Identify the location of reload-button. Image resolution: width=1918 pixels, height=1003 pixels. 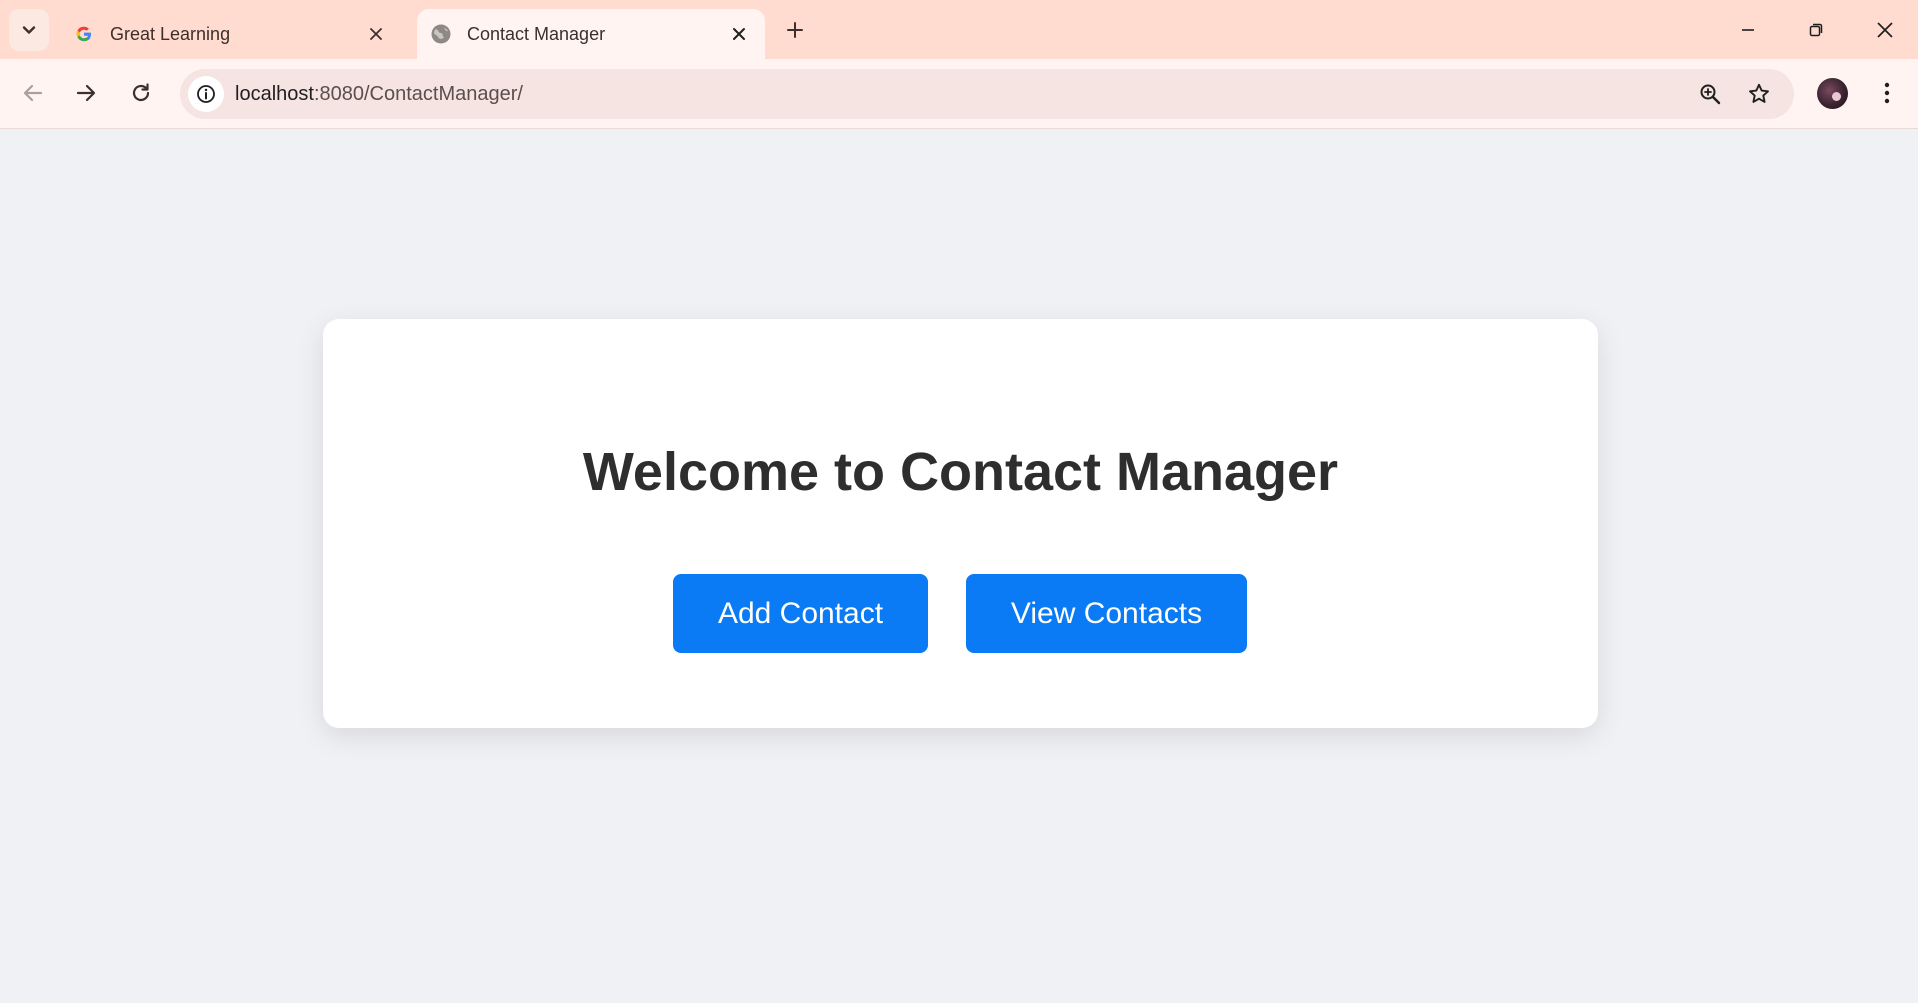
(141, 93).